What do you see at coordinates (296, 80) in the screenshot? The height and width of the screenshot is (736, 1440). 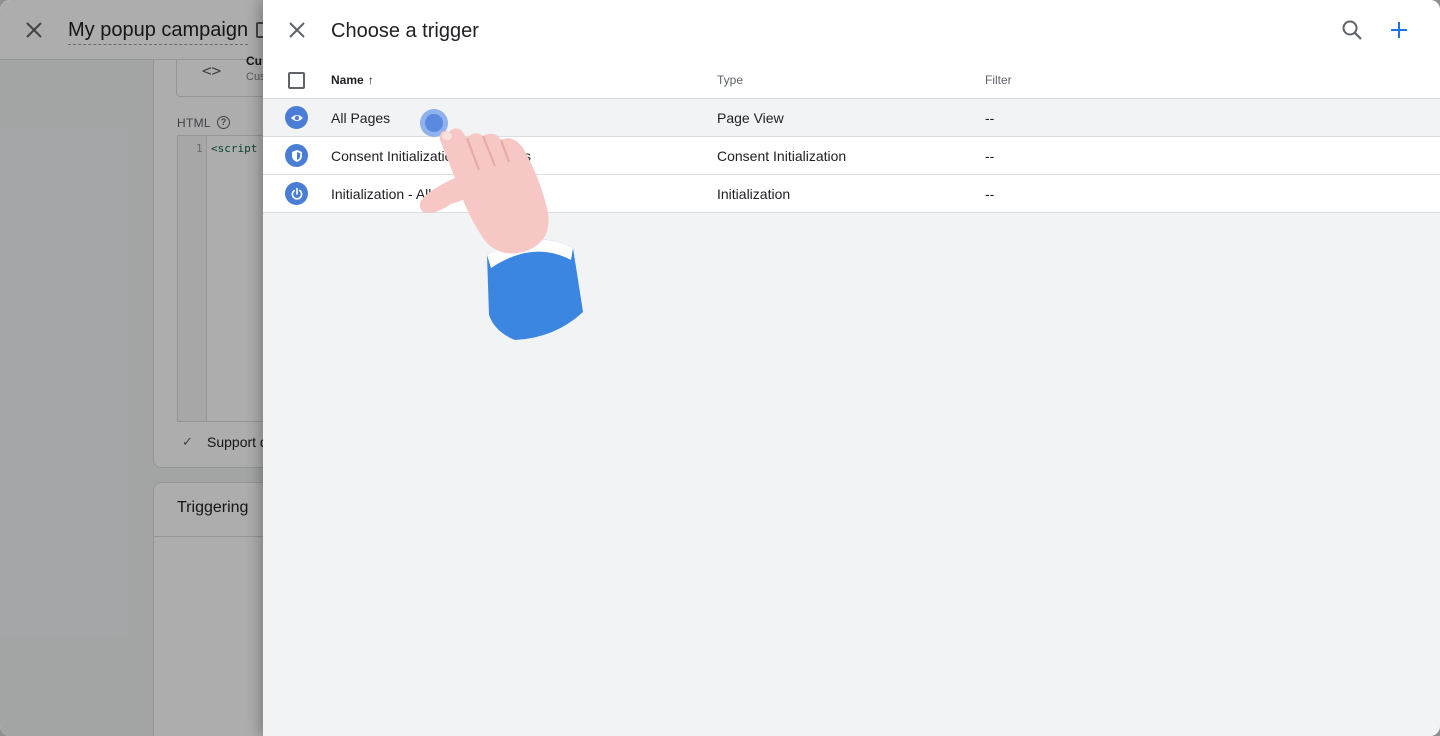 I see `select-all-checkbox` at bounding box center [296, 80].